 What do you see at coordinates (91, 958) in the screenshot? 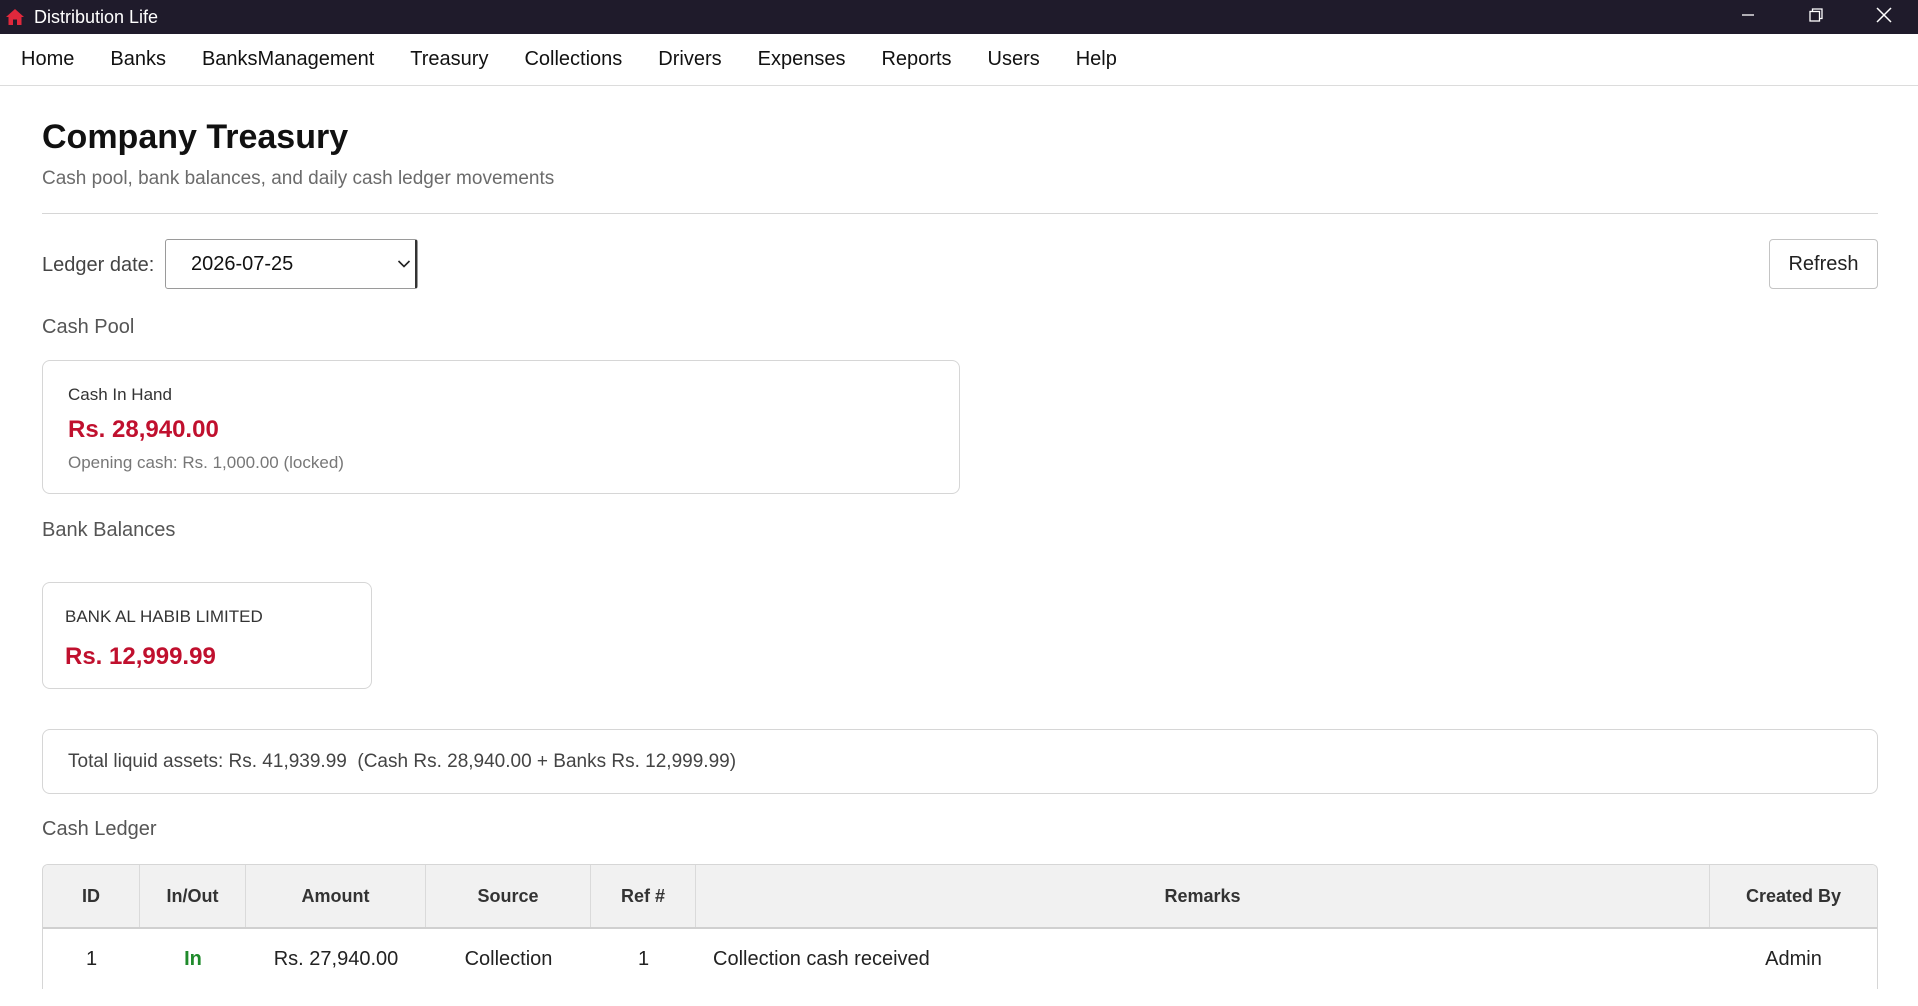
I see `cell-id: 1` at bounding box center [91, 958].